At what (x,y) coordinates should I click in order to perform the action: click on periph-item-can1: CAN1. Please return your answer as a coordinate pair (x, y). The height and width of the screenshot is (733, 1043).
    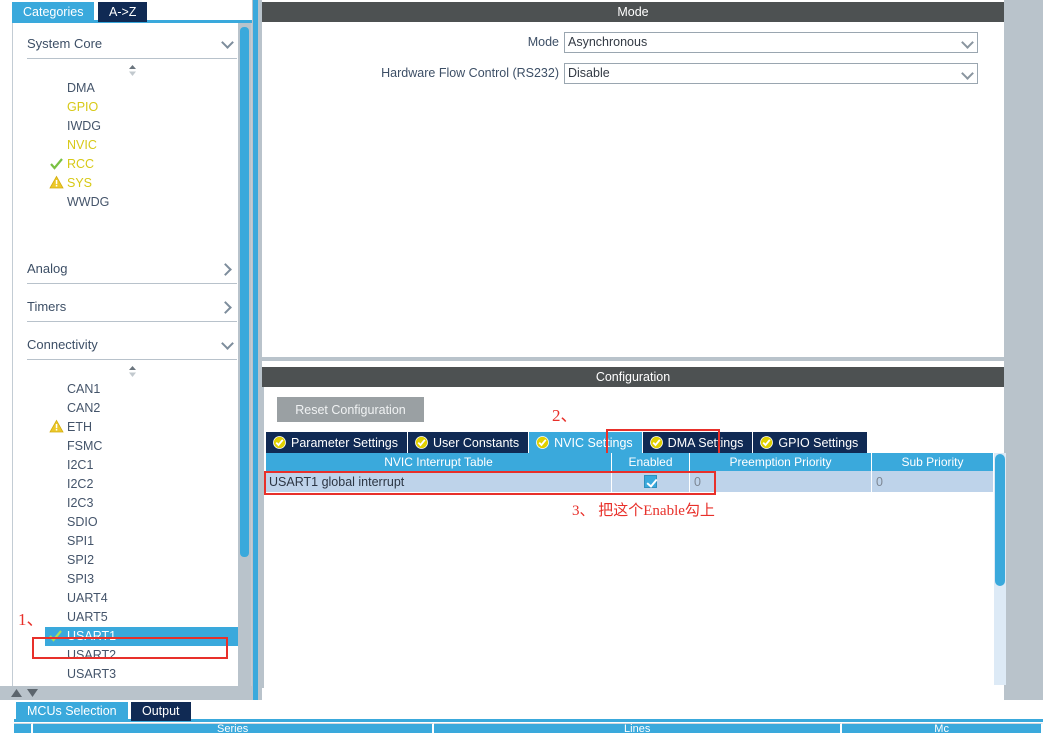
    Looking at the image, I should click on (132, 389).